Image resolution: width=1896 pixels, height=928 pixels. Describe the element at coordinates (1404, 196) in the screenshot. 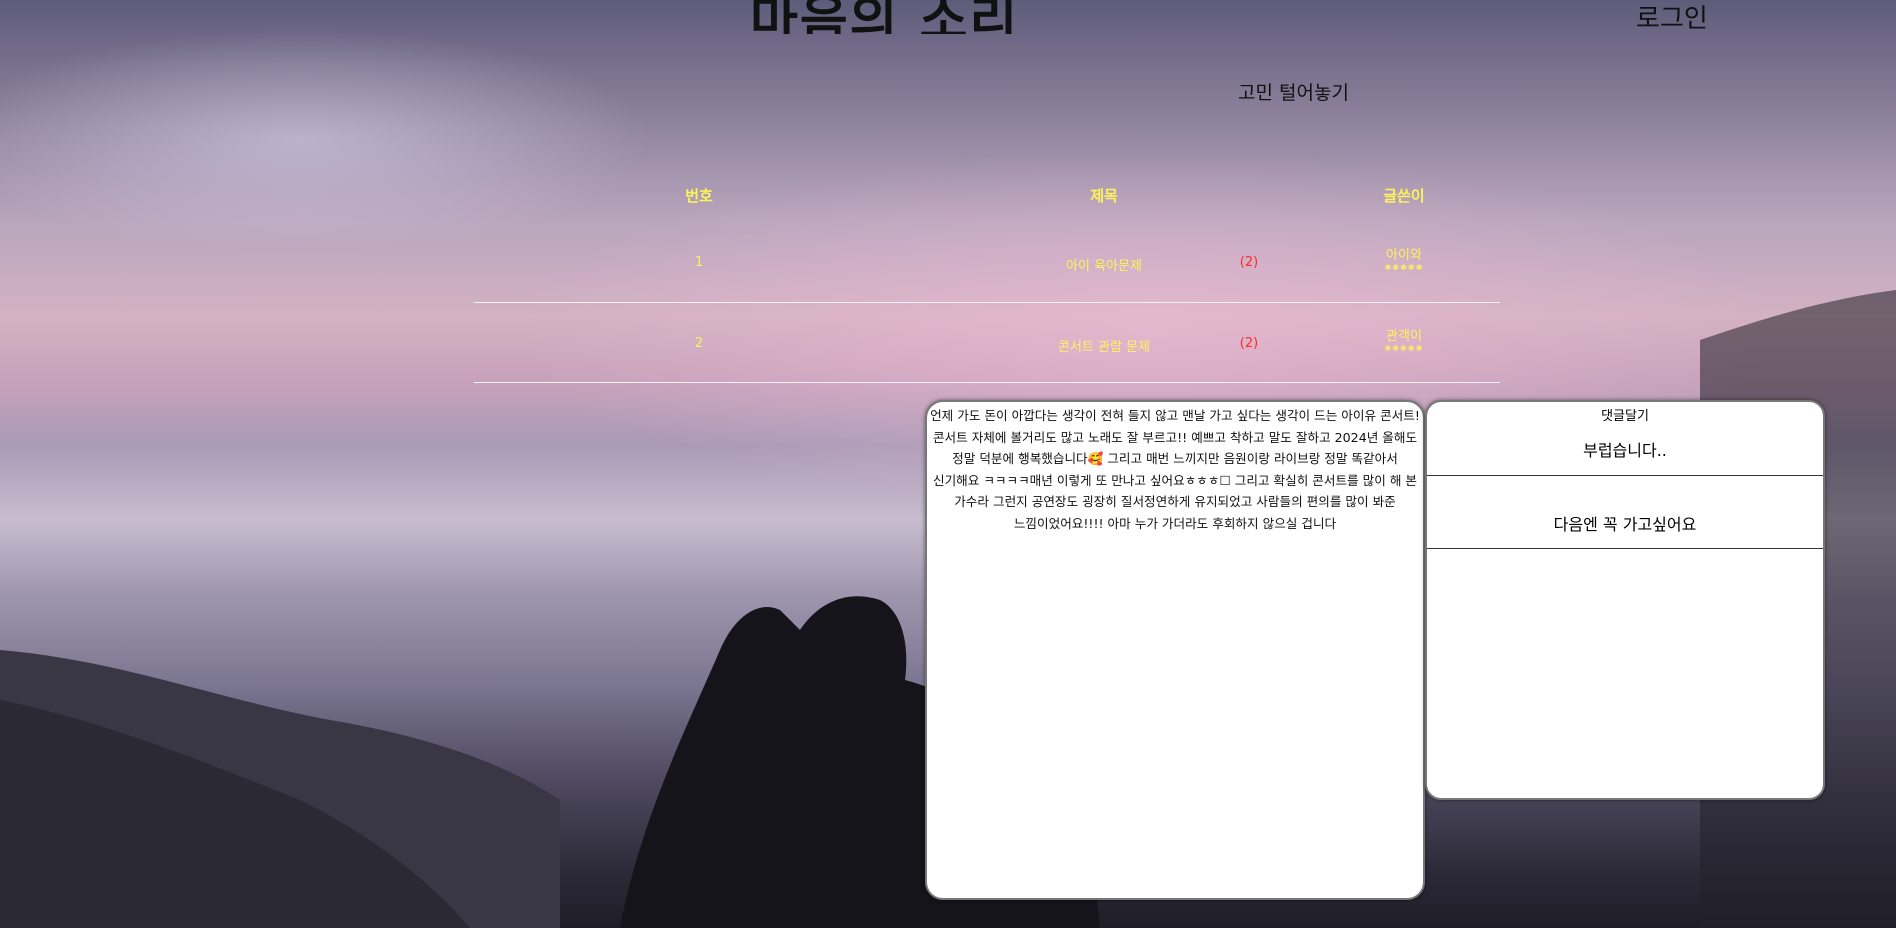

I see `column-header-author: 글쓴이` at that location.